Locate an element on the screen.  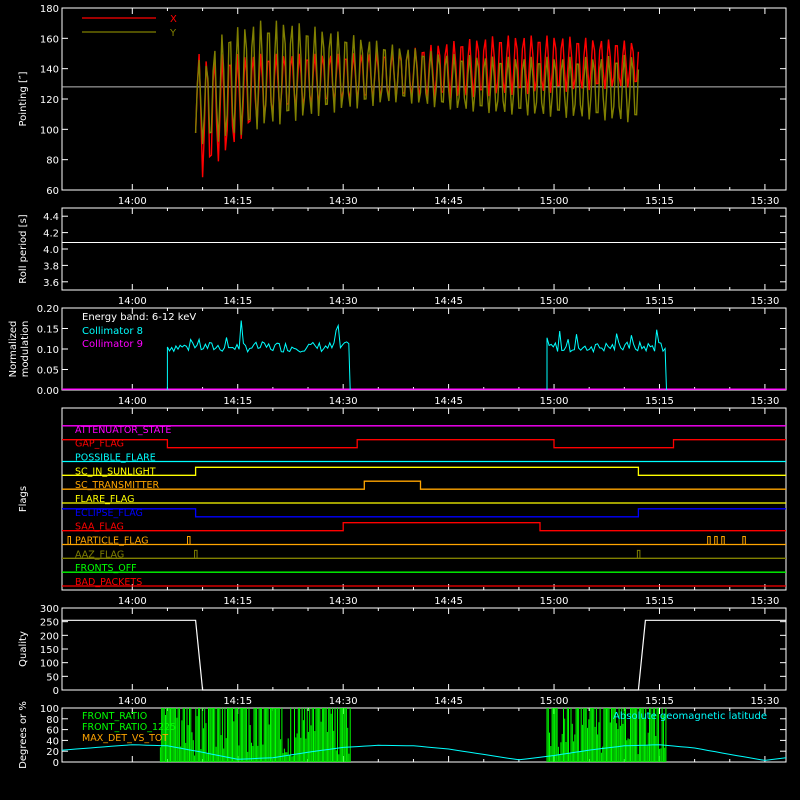
legend-label: X is located at coordinates (173, 19).